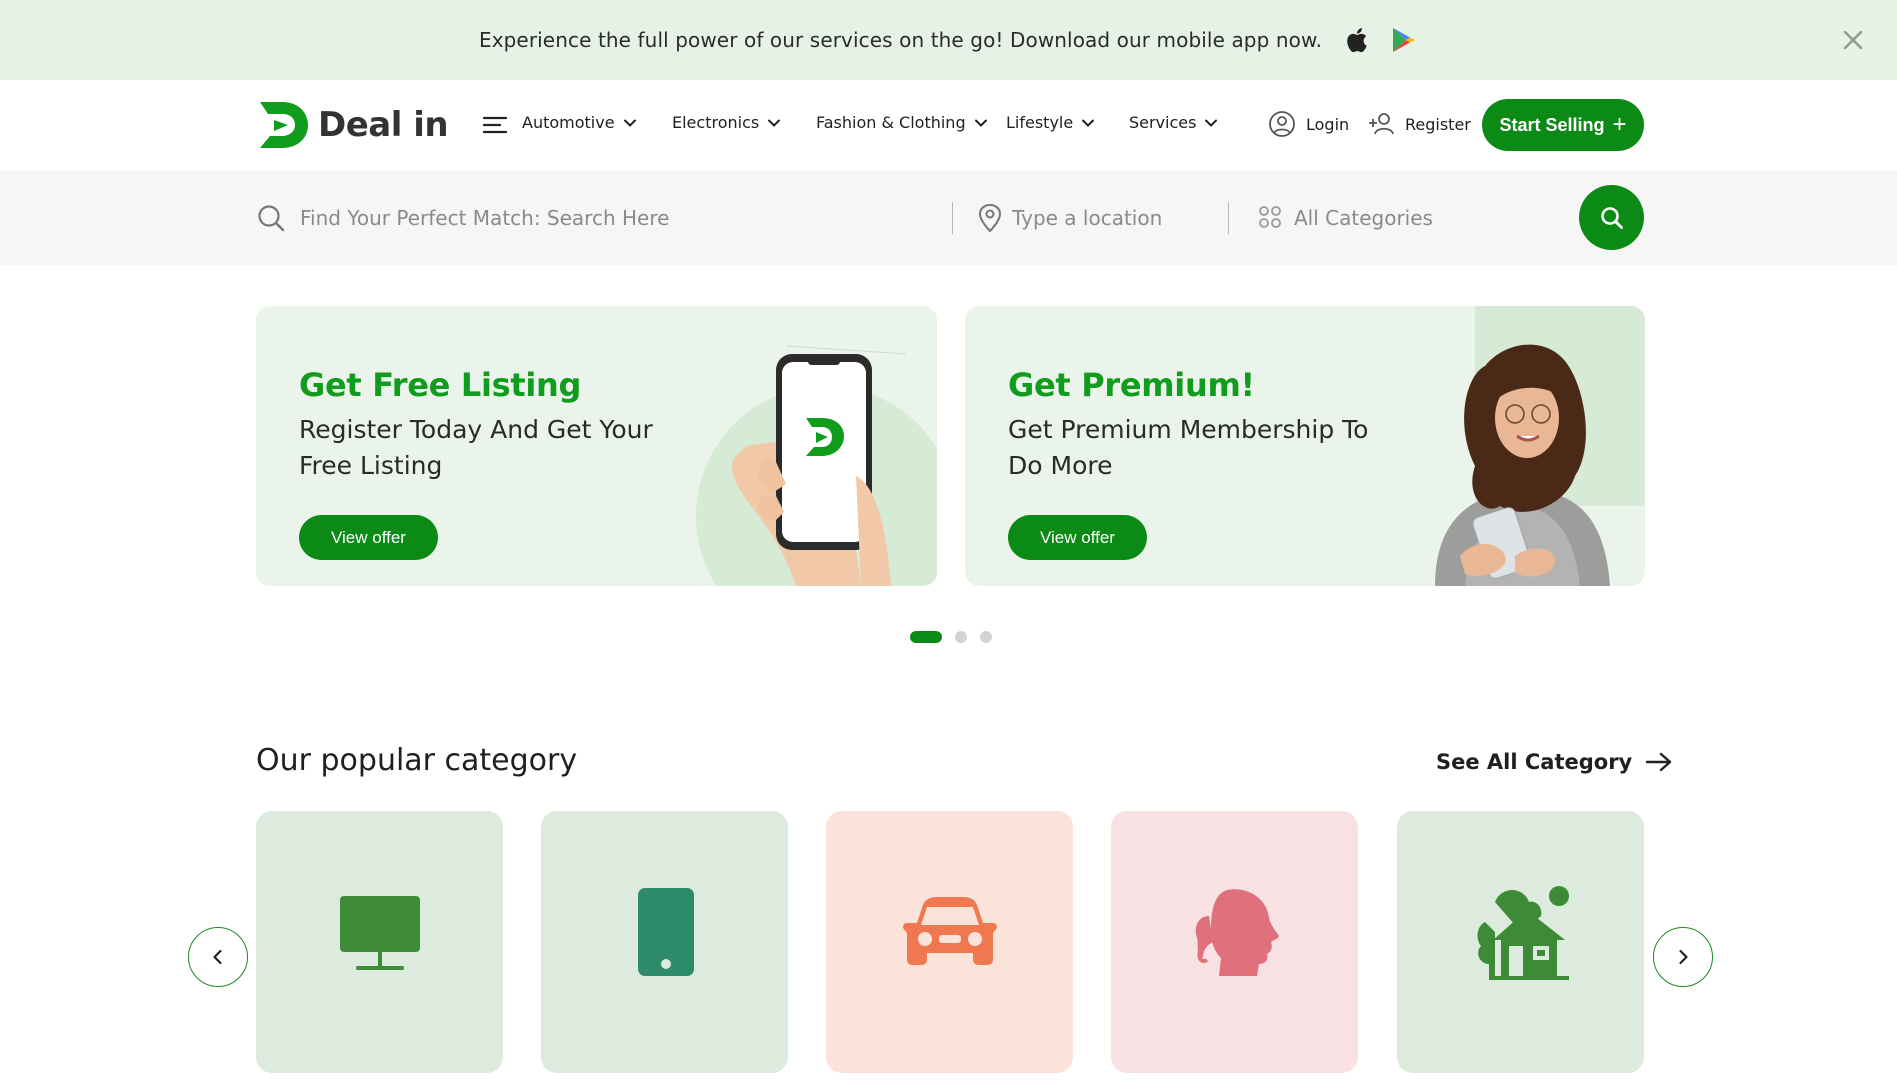  What do you see at coordinates (1328, 124) in the screenshot?
I see `login-label: Login` at bounding box center [1328, 124].